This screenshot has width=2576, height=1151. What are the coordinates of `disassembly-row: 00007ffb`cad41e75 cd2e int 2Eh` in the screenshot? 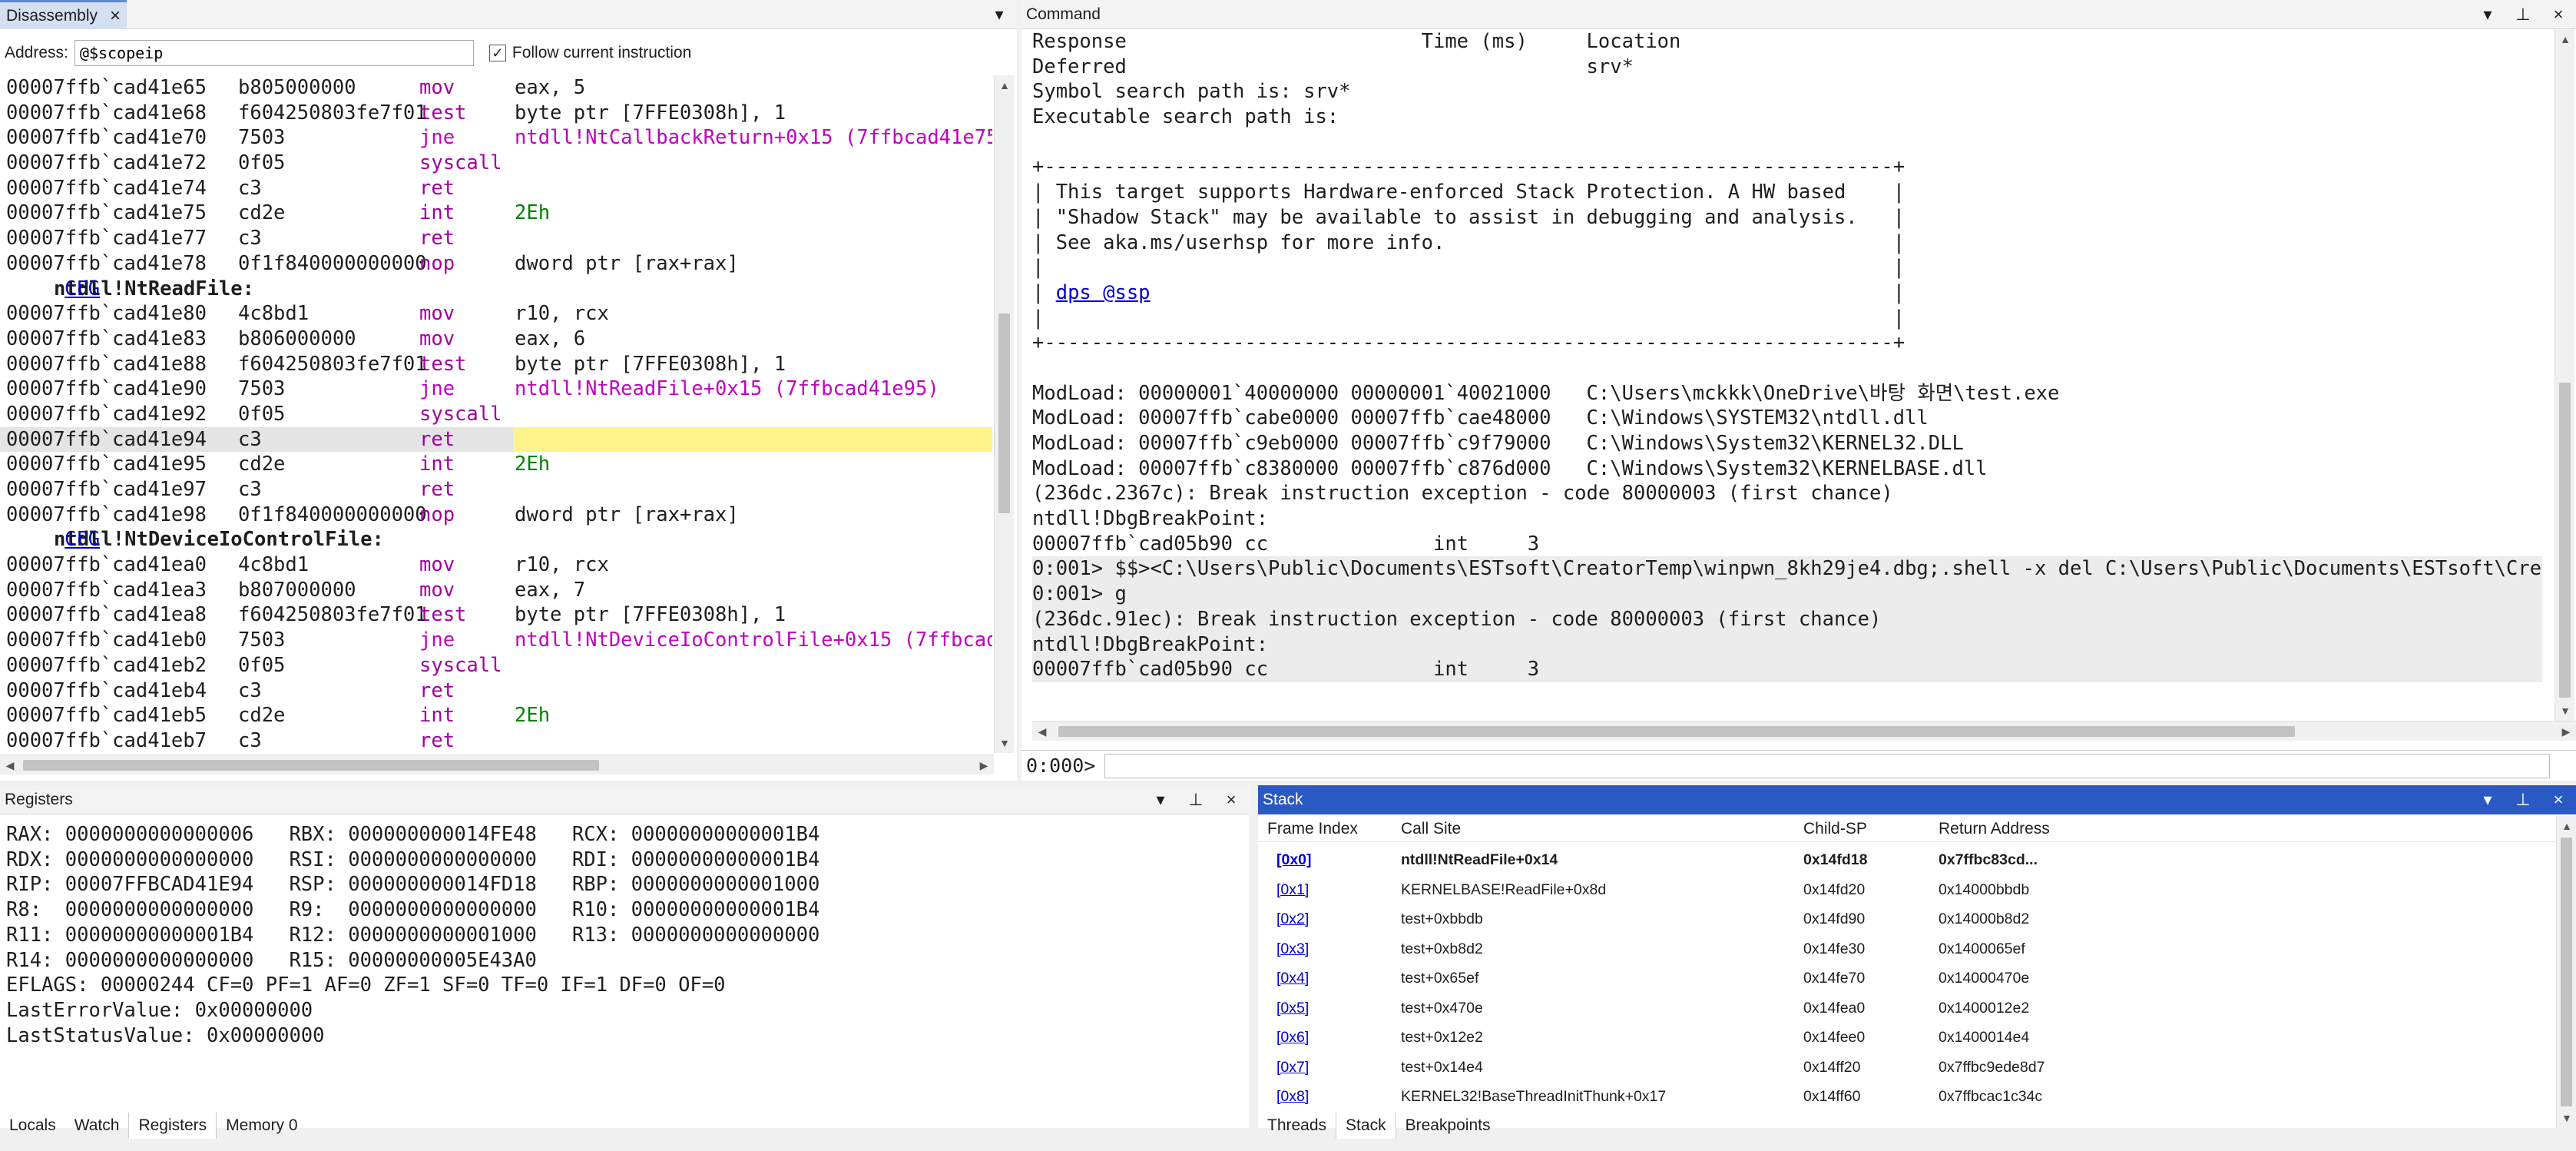 It's located at (496, 213).